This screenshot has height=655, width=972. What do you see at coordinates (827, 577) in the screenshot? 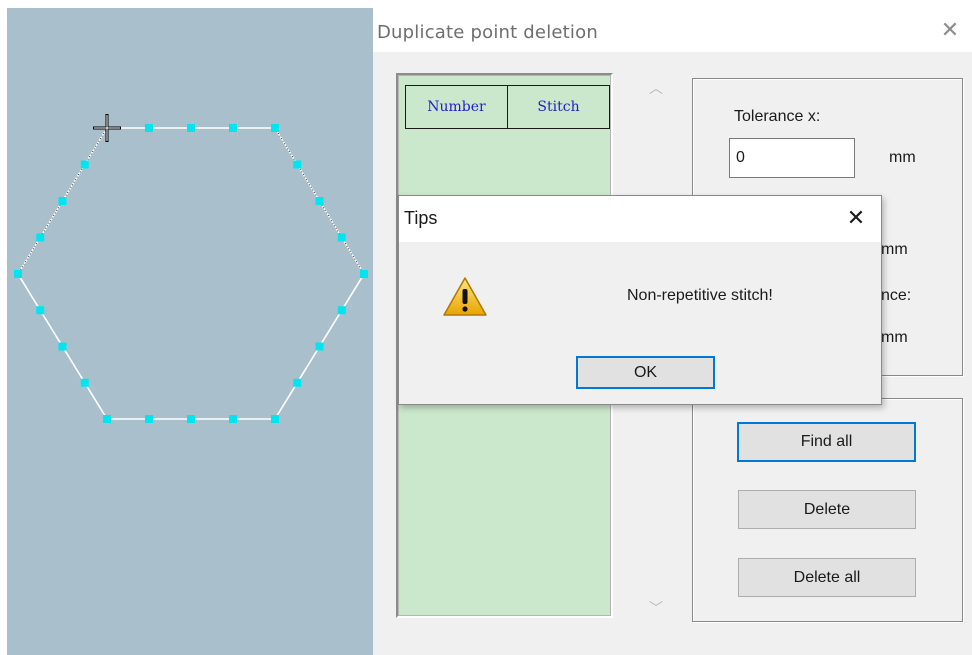
I see `delete-all-button: Delete all` at bounding box center [827, 577].